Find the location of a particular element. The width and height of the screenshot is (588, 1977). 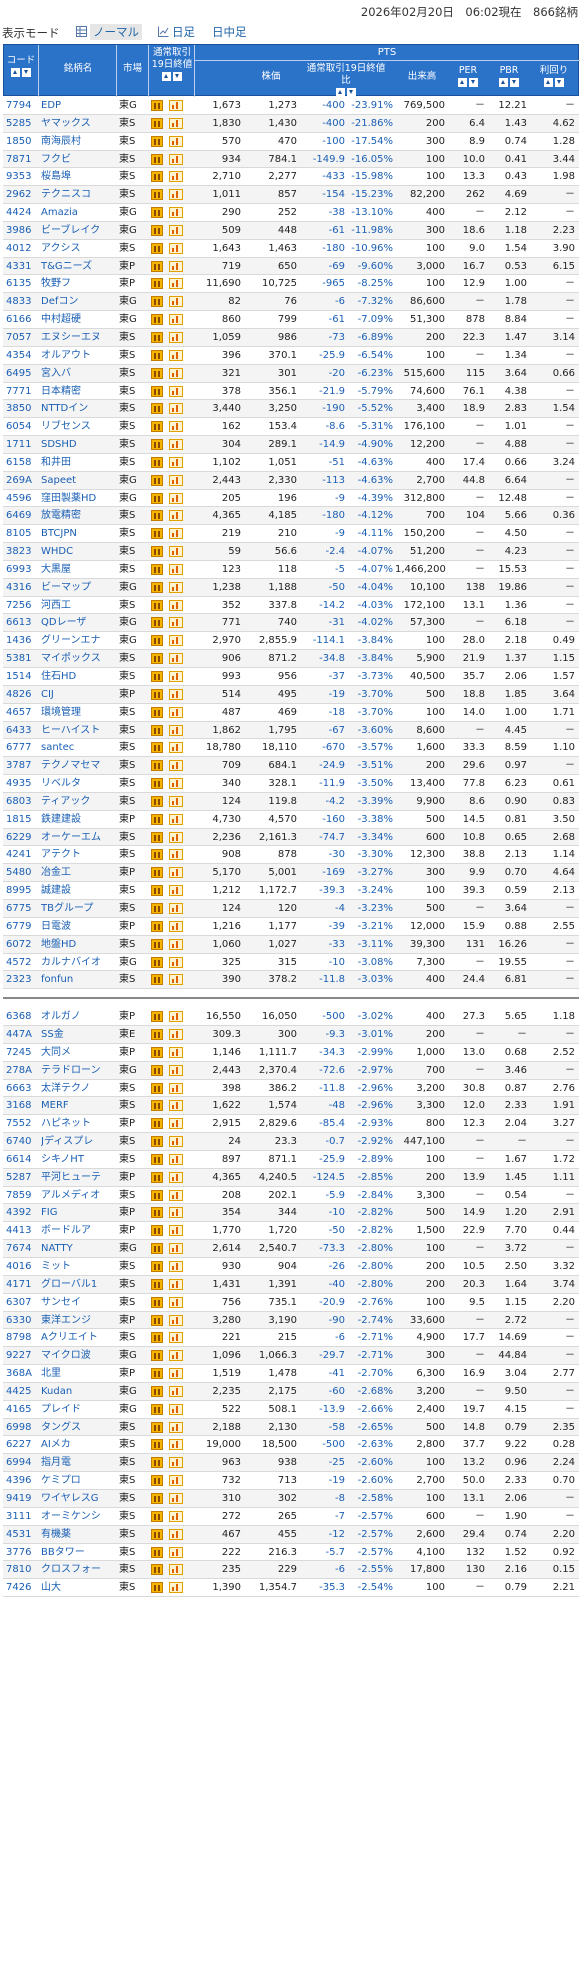

stock-name-link: 山大 is located at coordinates (78, 1587).